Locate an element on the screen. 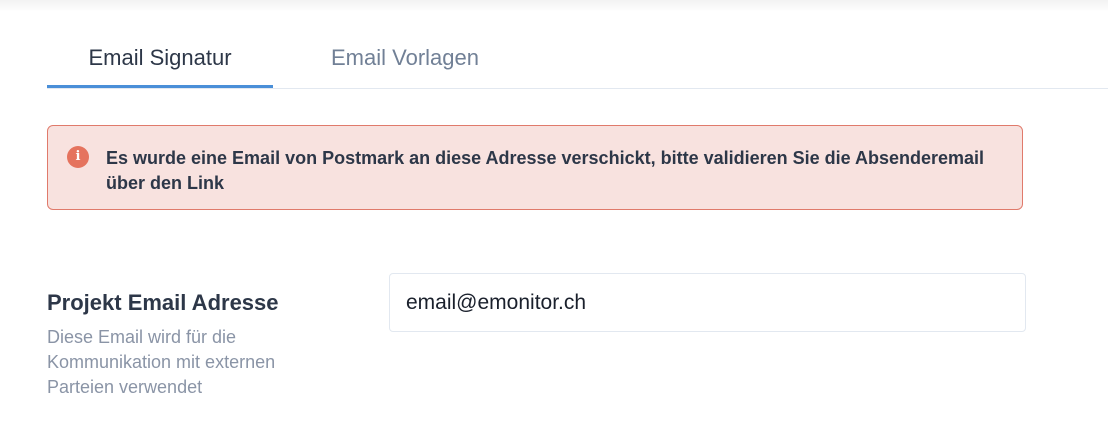 The width and height of the screenshot is (1108, 434). header-shadow is located at coordinates (554, 6).